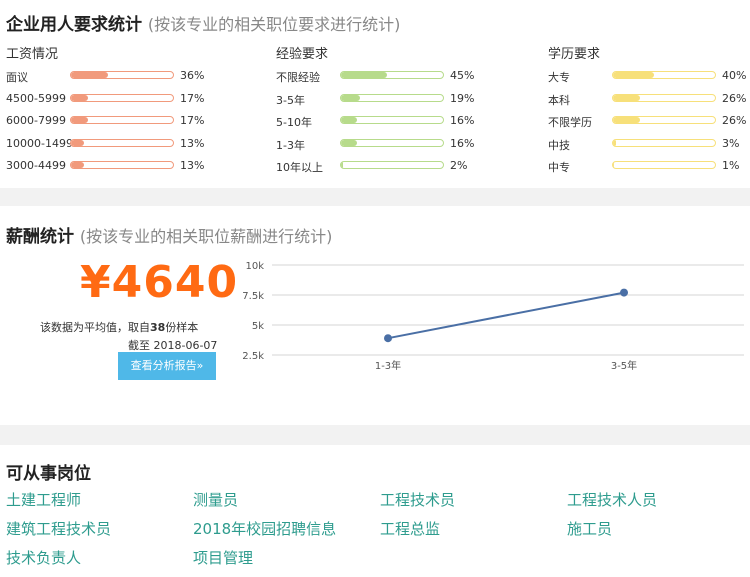 The image size is (750, 577). Describe the element at coordinates (298, 77) in the screenshot. I see `stat-label: 不限经验` at that location.